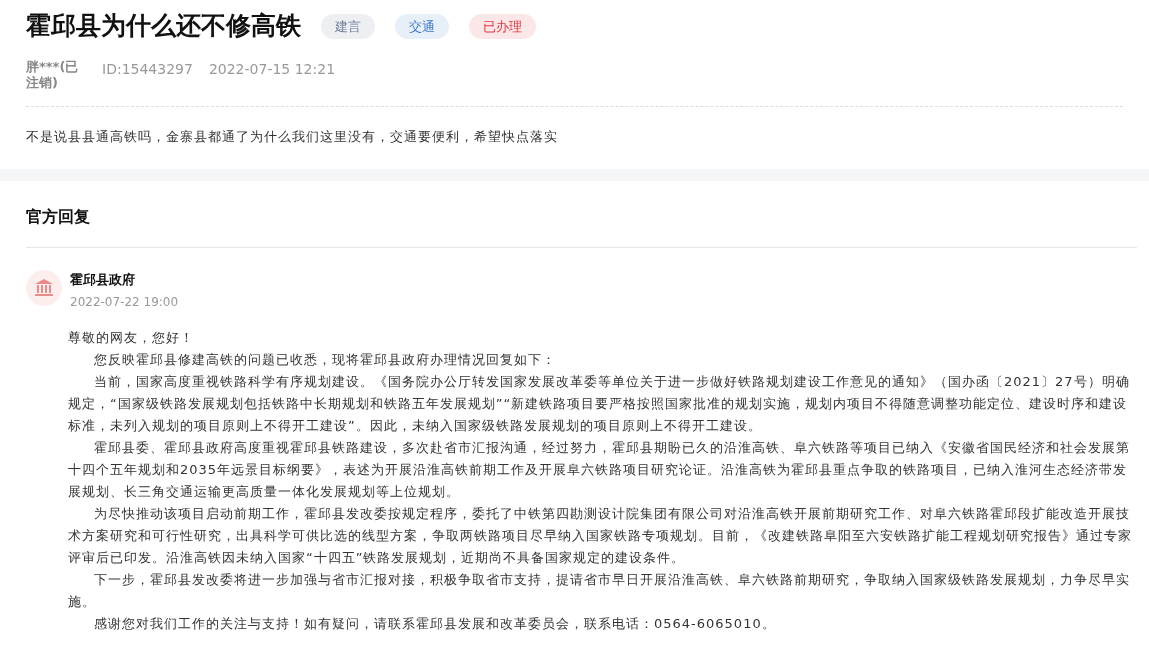  What do you see at coordinates (103, 279) in the screenshot?
I see `organization-name: 霍邱县政府` at bounding box center [103, 279].